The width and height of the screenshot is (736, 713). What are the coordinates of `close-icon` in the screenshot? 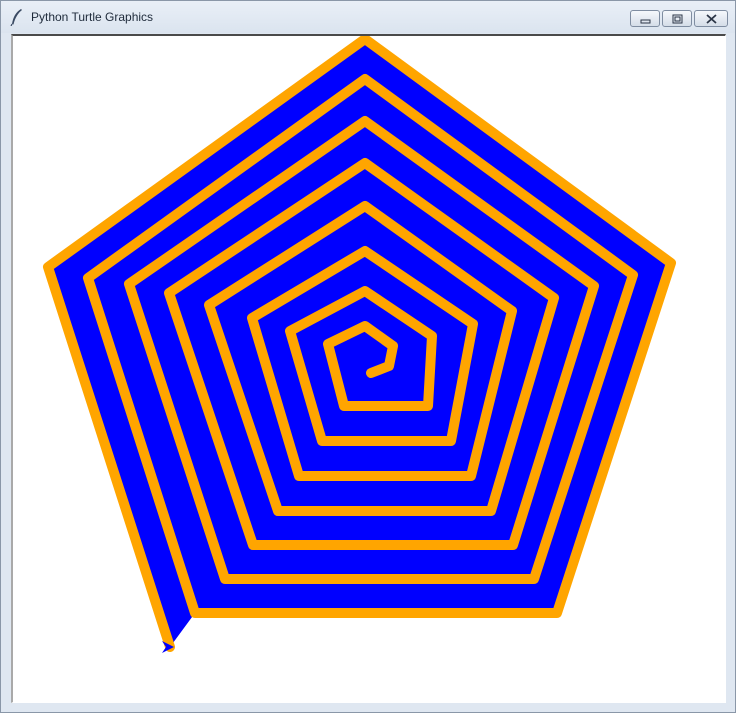 It's located at (711, 19).